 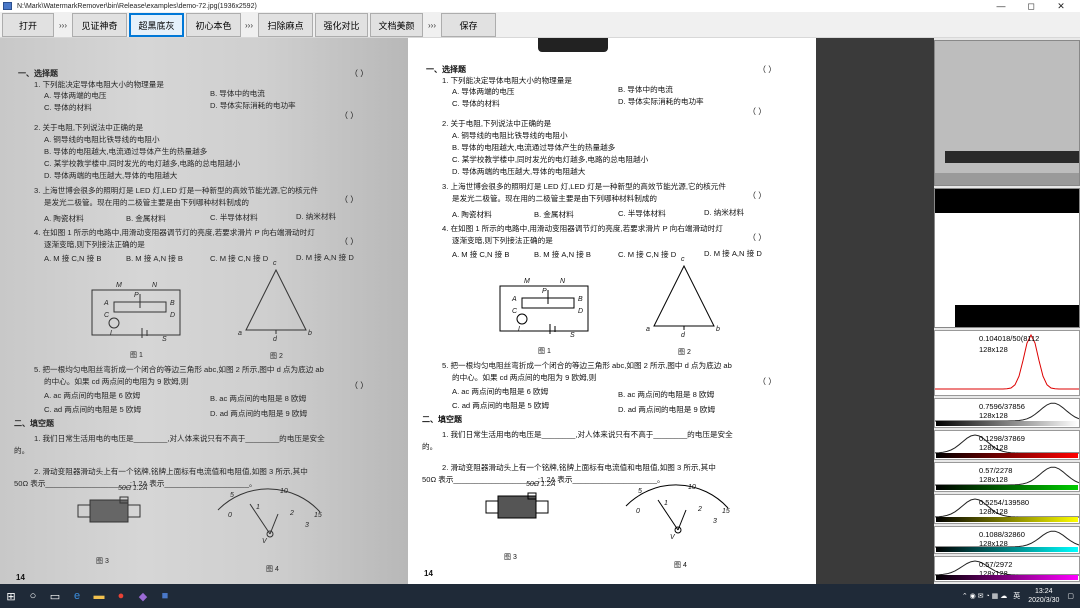 What do you see at coordinates (996, 564) in the screenshot?
I see `histogram-stats: 0.57/2972` at bounding box center [996, 564].